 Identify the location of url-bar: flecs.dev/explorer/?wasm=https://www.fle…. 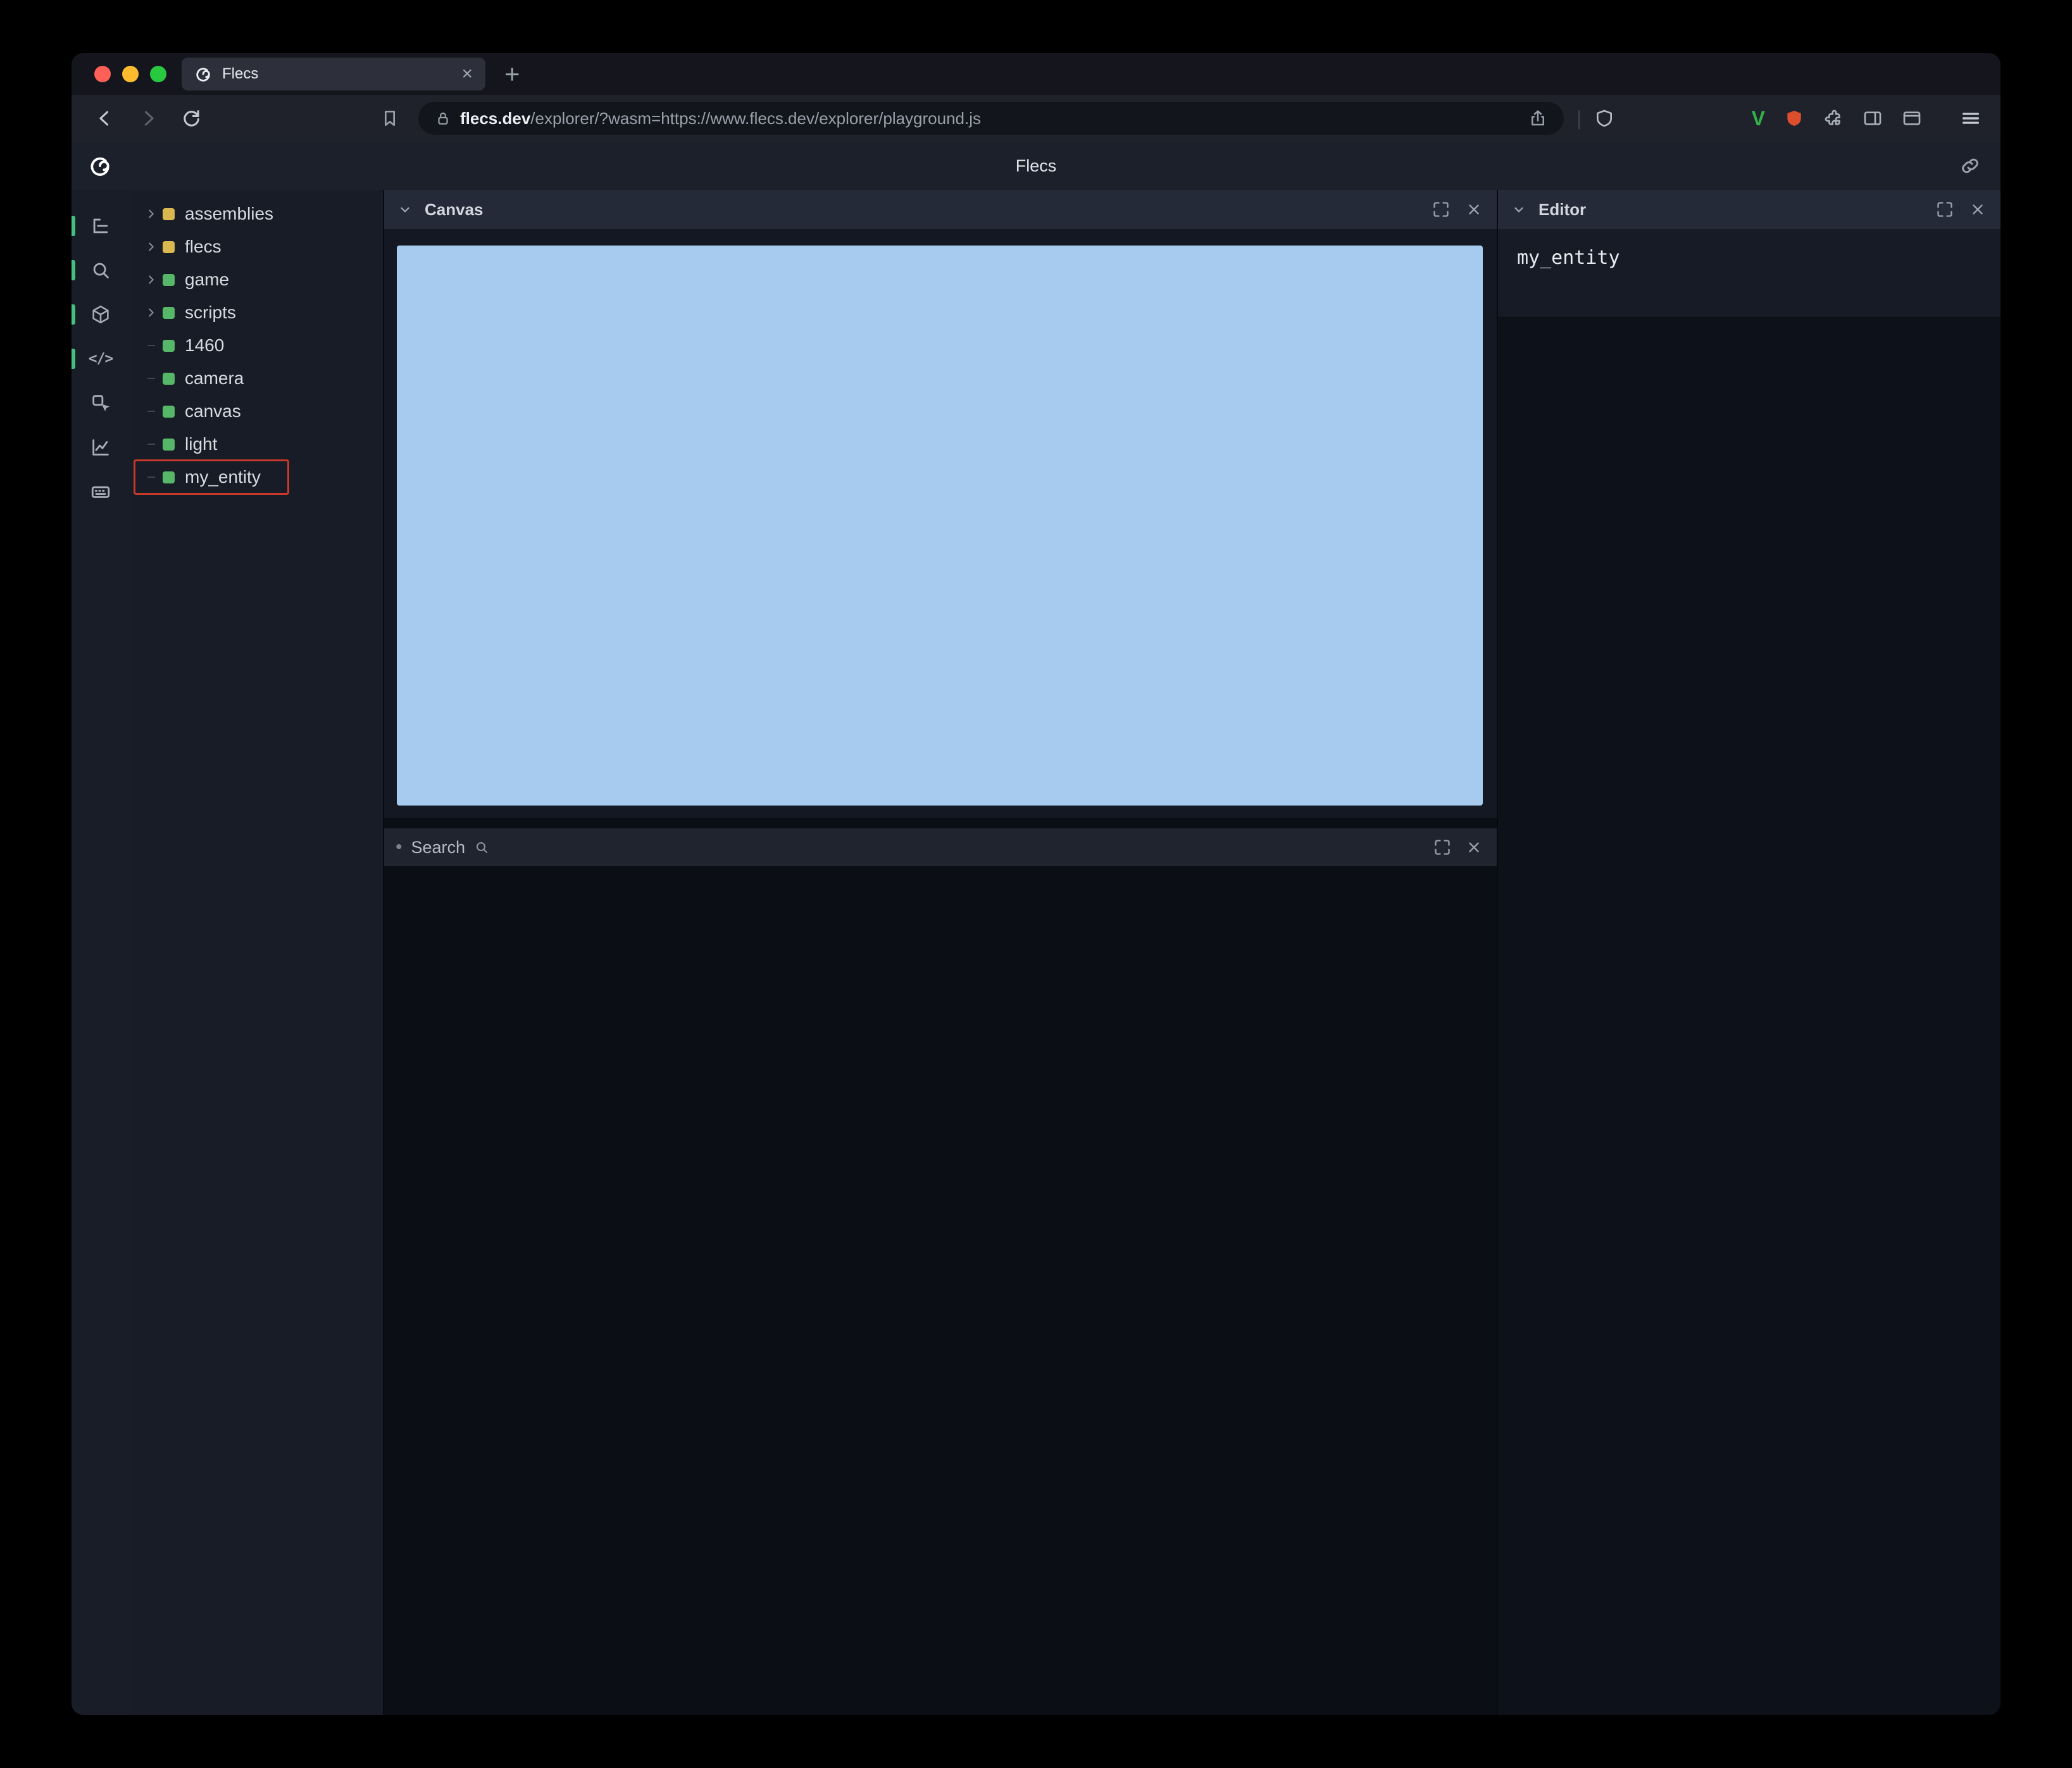
(991, 118).